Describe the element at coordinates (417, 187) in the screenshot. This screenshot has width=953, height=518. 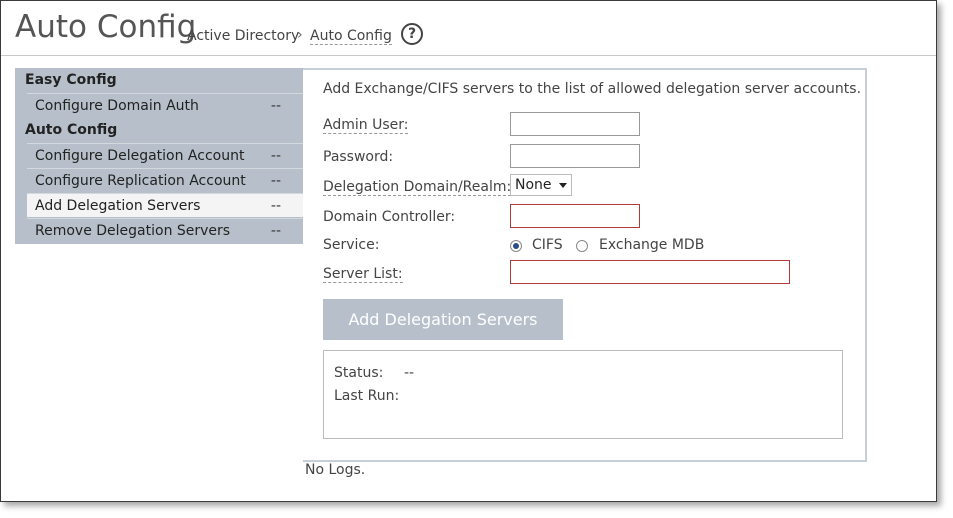
I see `delegation-domain-label: Delegation Domain/Realm:` at that location.